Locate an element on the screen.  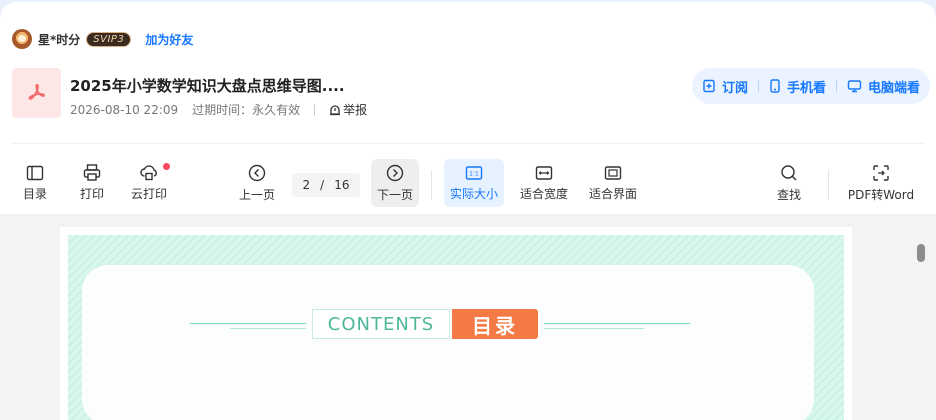
pdf-file-icon is located at coordinates (36, 93).